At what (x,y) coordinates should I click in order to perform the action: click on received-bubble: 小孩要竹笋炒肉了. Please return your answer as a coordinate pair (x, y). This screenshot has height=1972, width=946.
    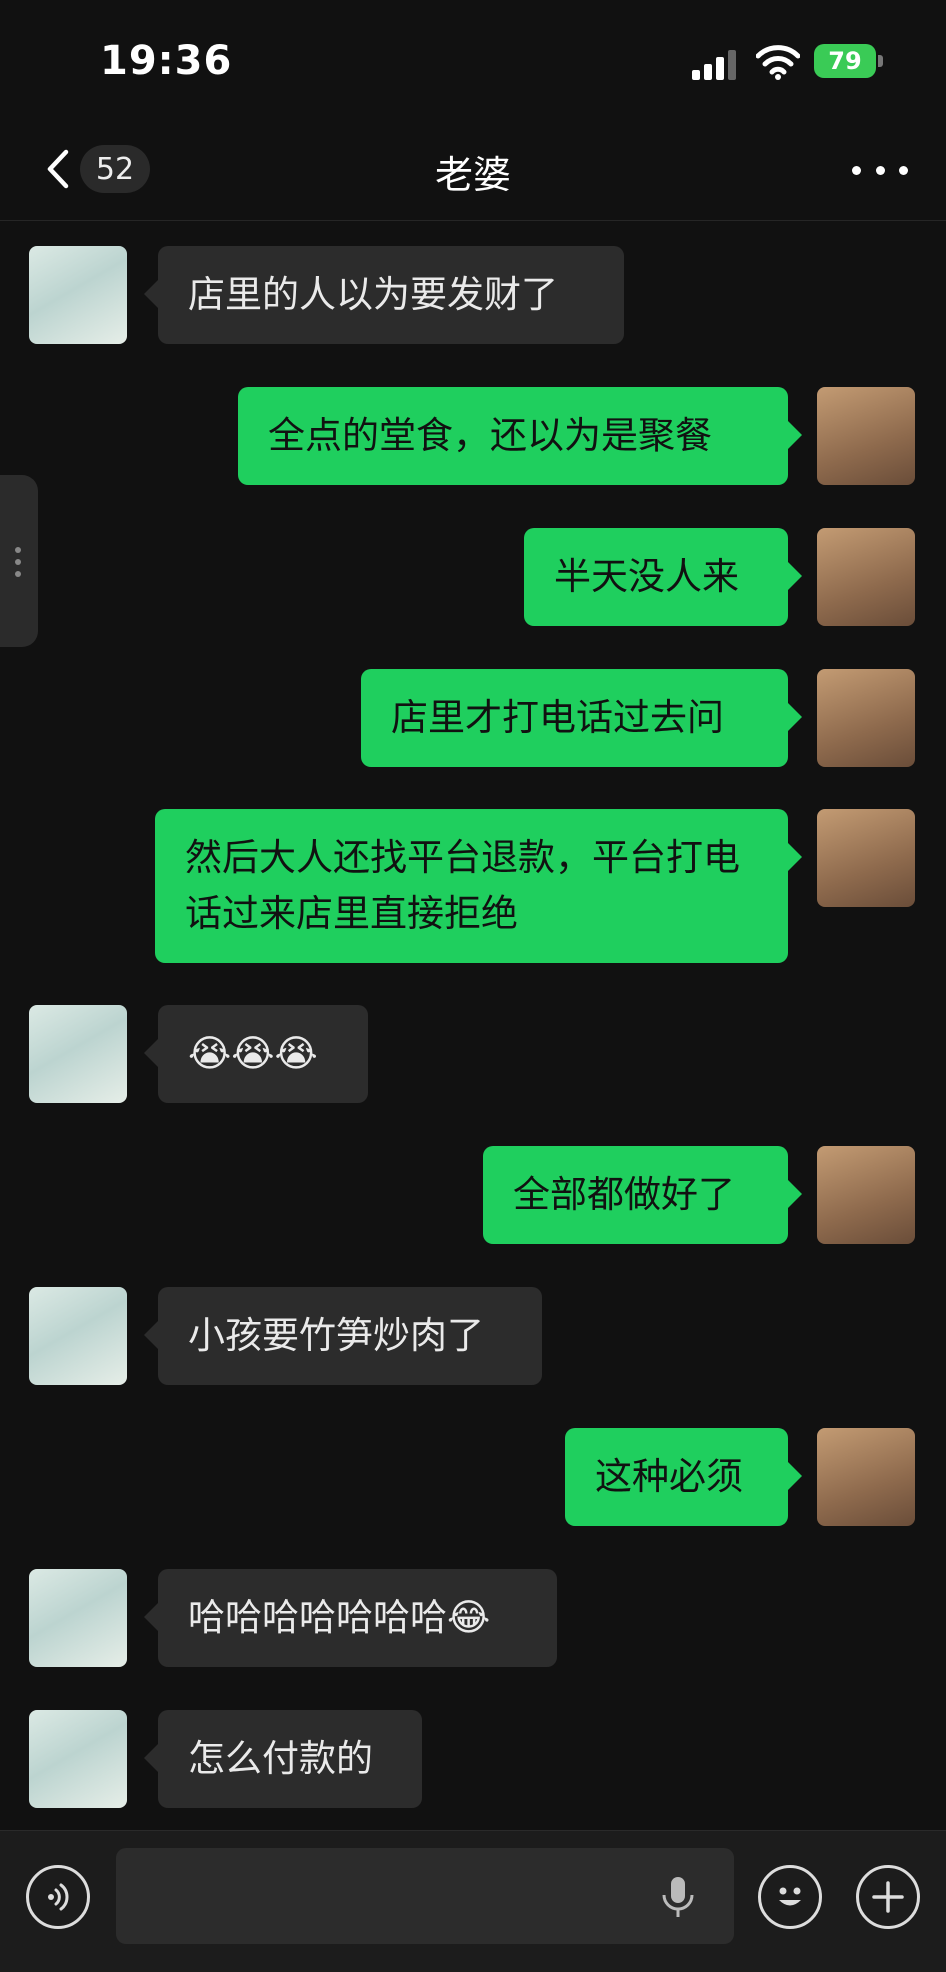
    Looking at the image, I should click on (343, 1336).